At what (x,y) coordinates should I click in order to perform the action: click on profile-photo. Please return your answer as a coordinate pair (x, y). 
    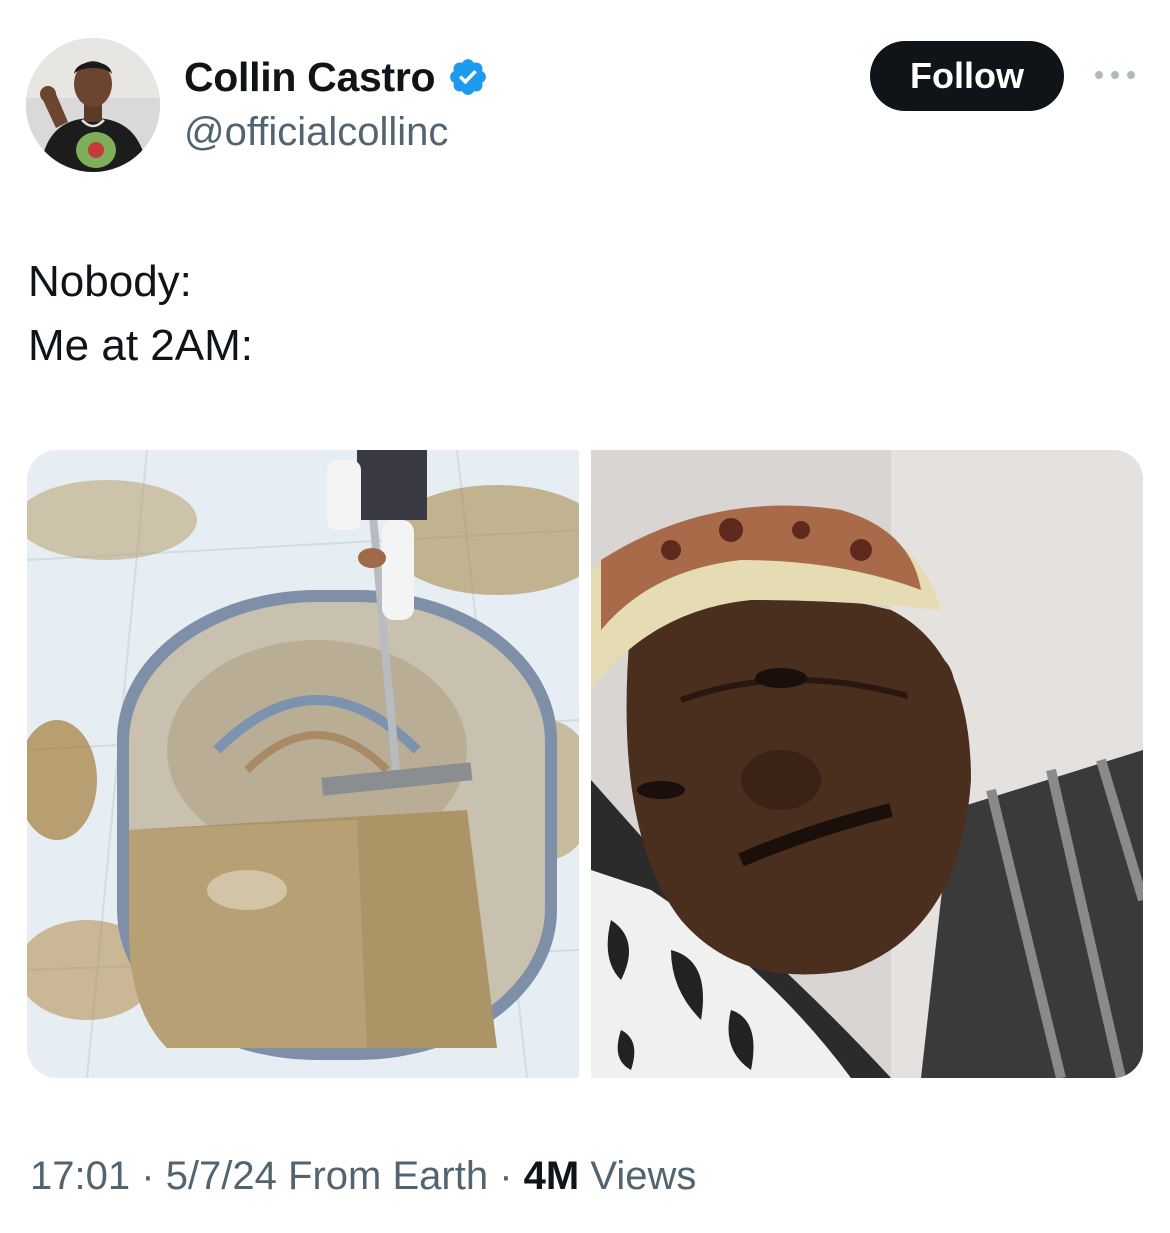
    Looking at the image, I should click on (93, 105).